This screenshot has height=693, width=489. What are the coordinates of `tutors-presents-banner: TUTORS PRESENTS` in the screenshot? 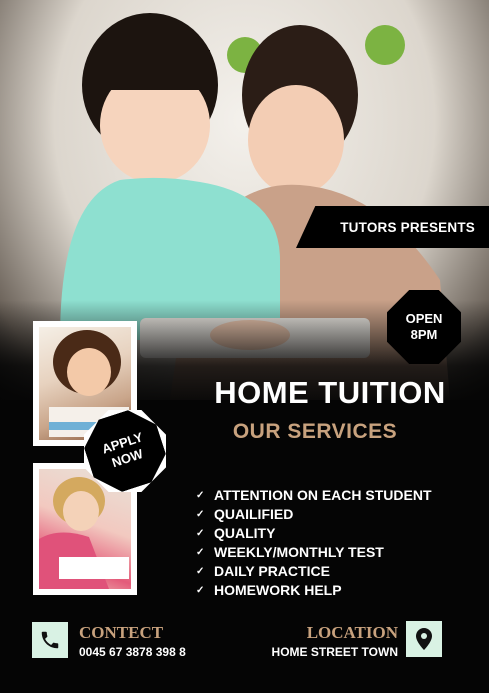 It's located at (392, 227).